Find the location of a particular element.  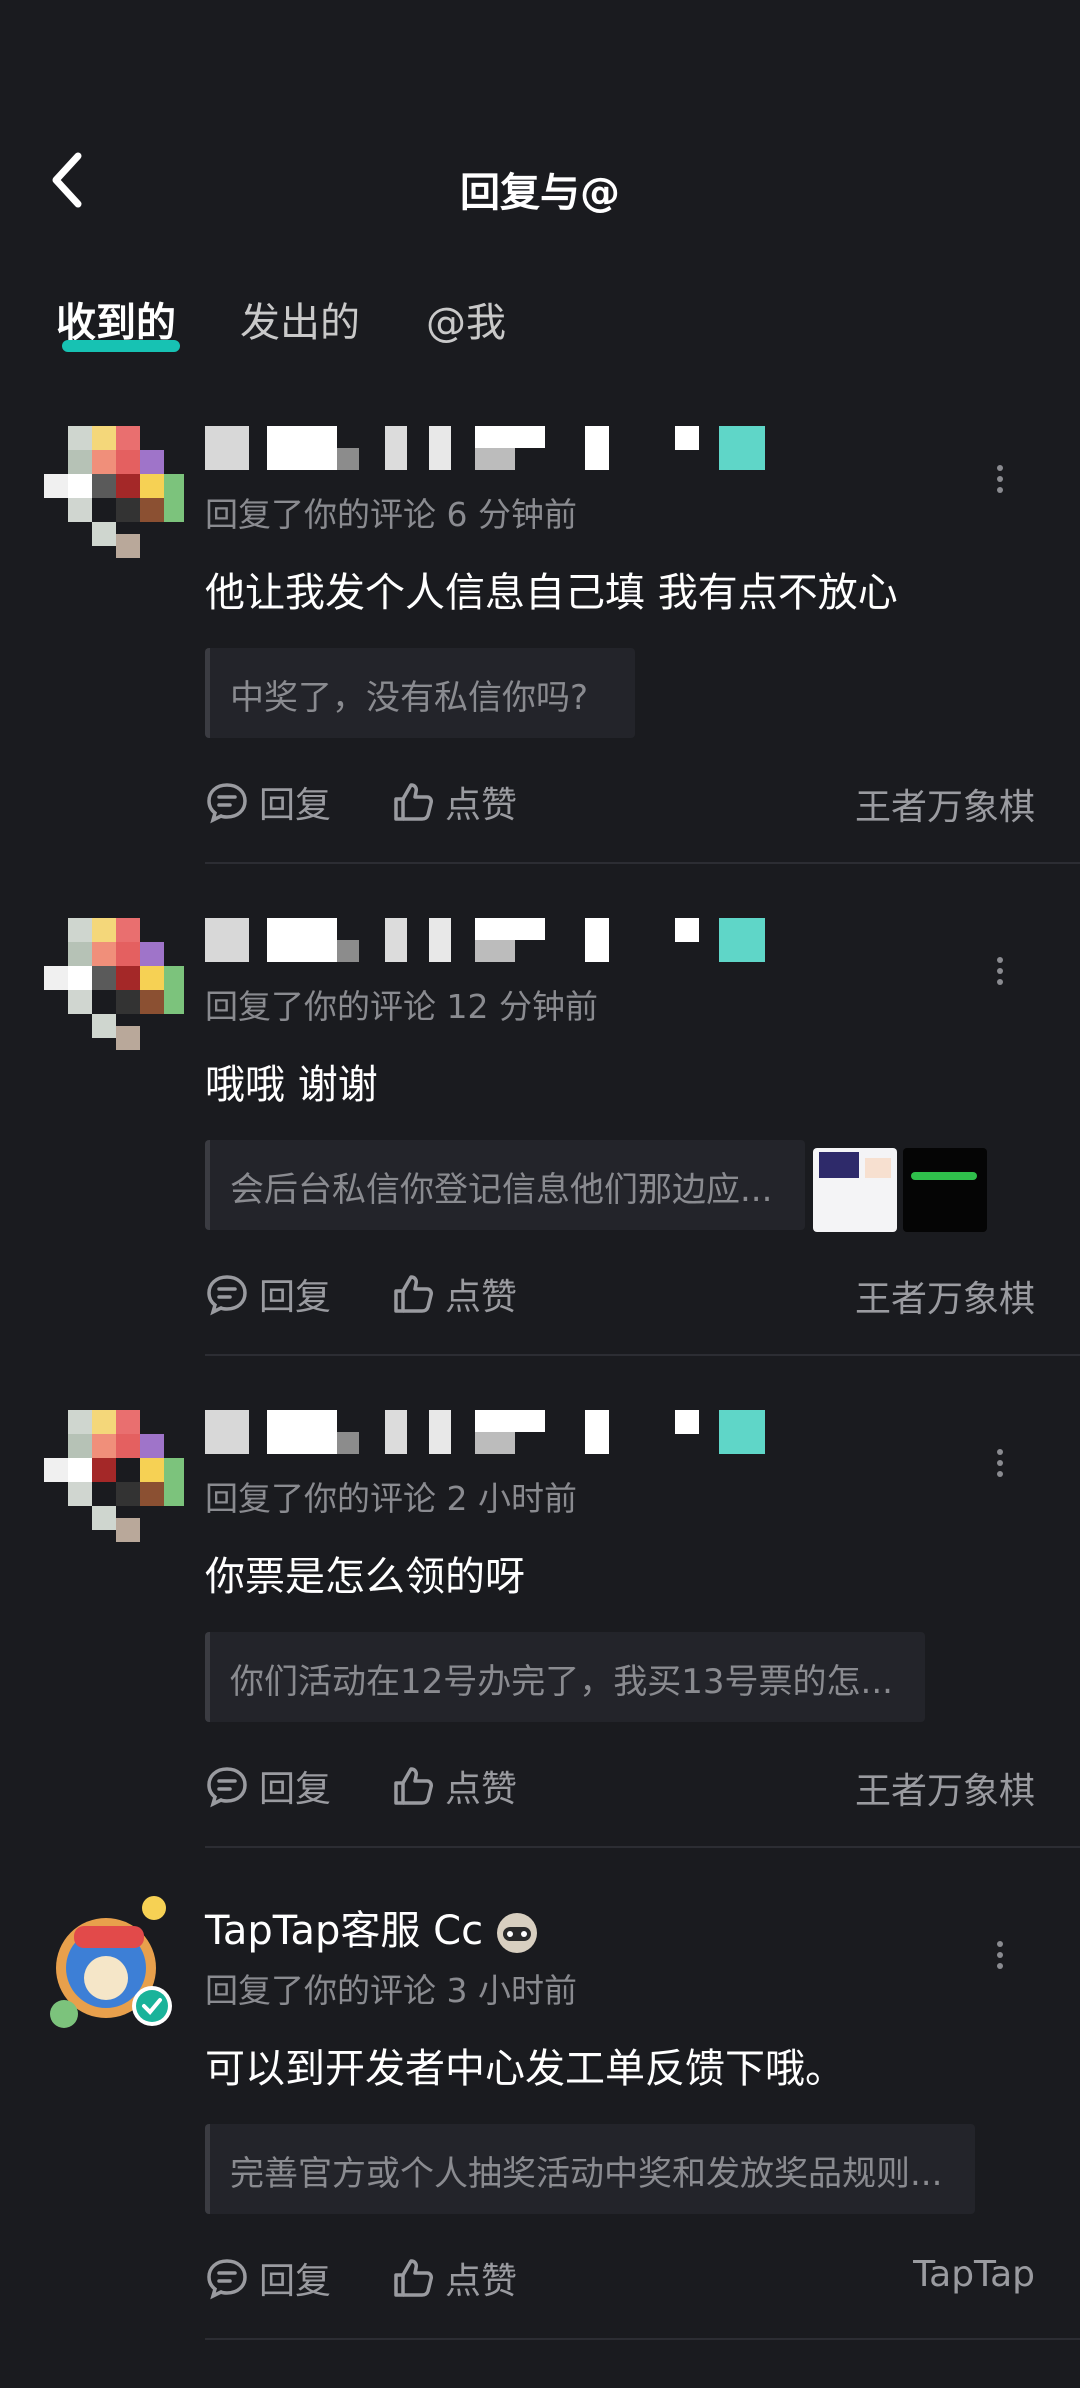

tab-sent: 发出的 is located at coordinates (300, 319).